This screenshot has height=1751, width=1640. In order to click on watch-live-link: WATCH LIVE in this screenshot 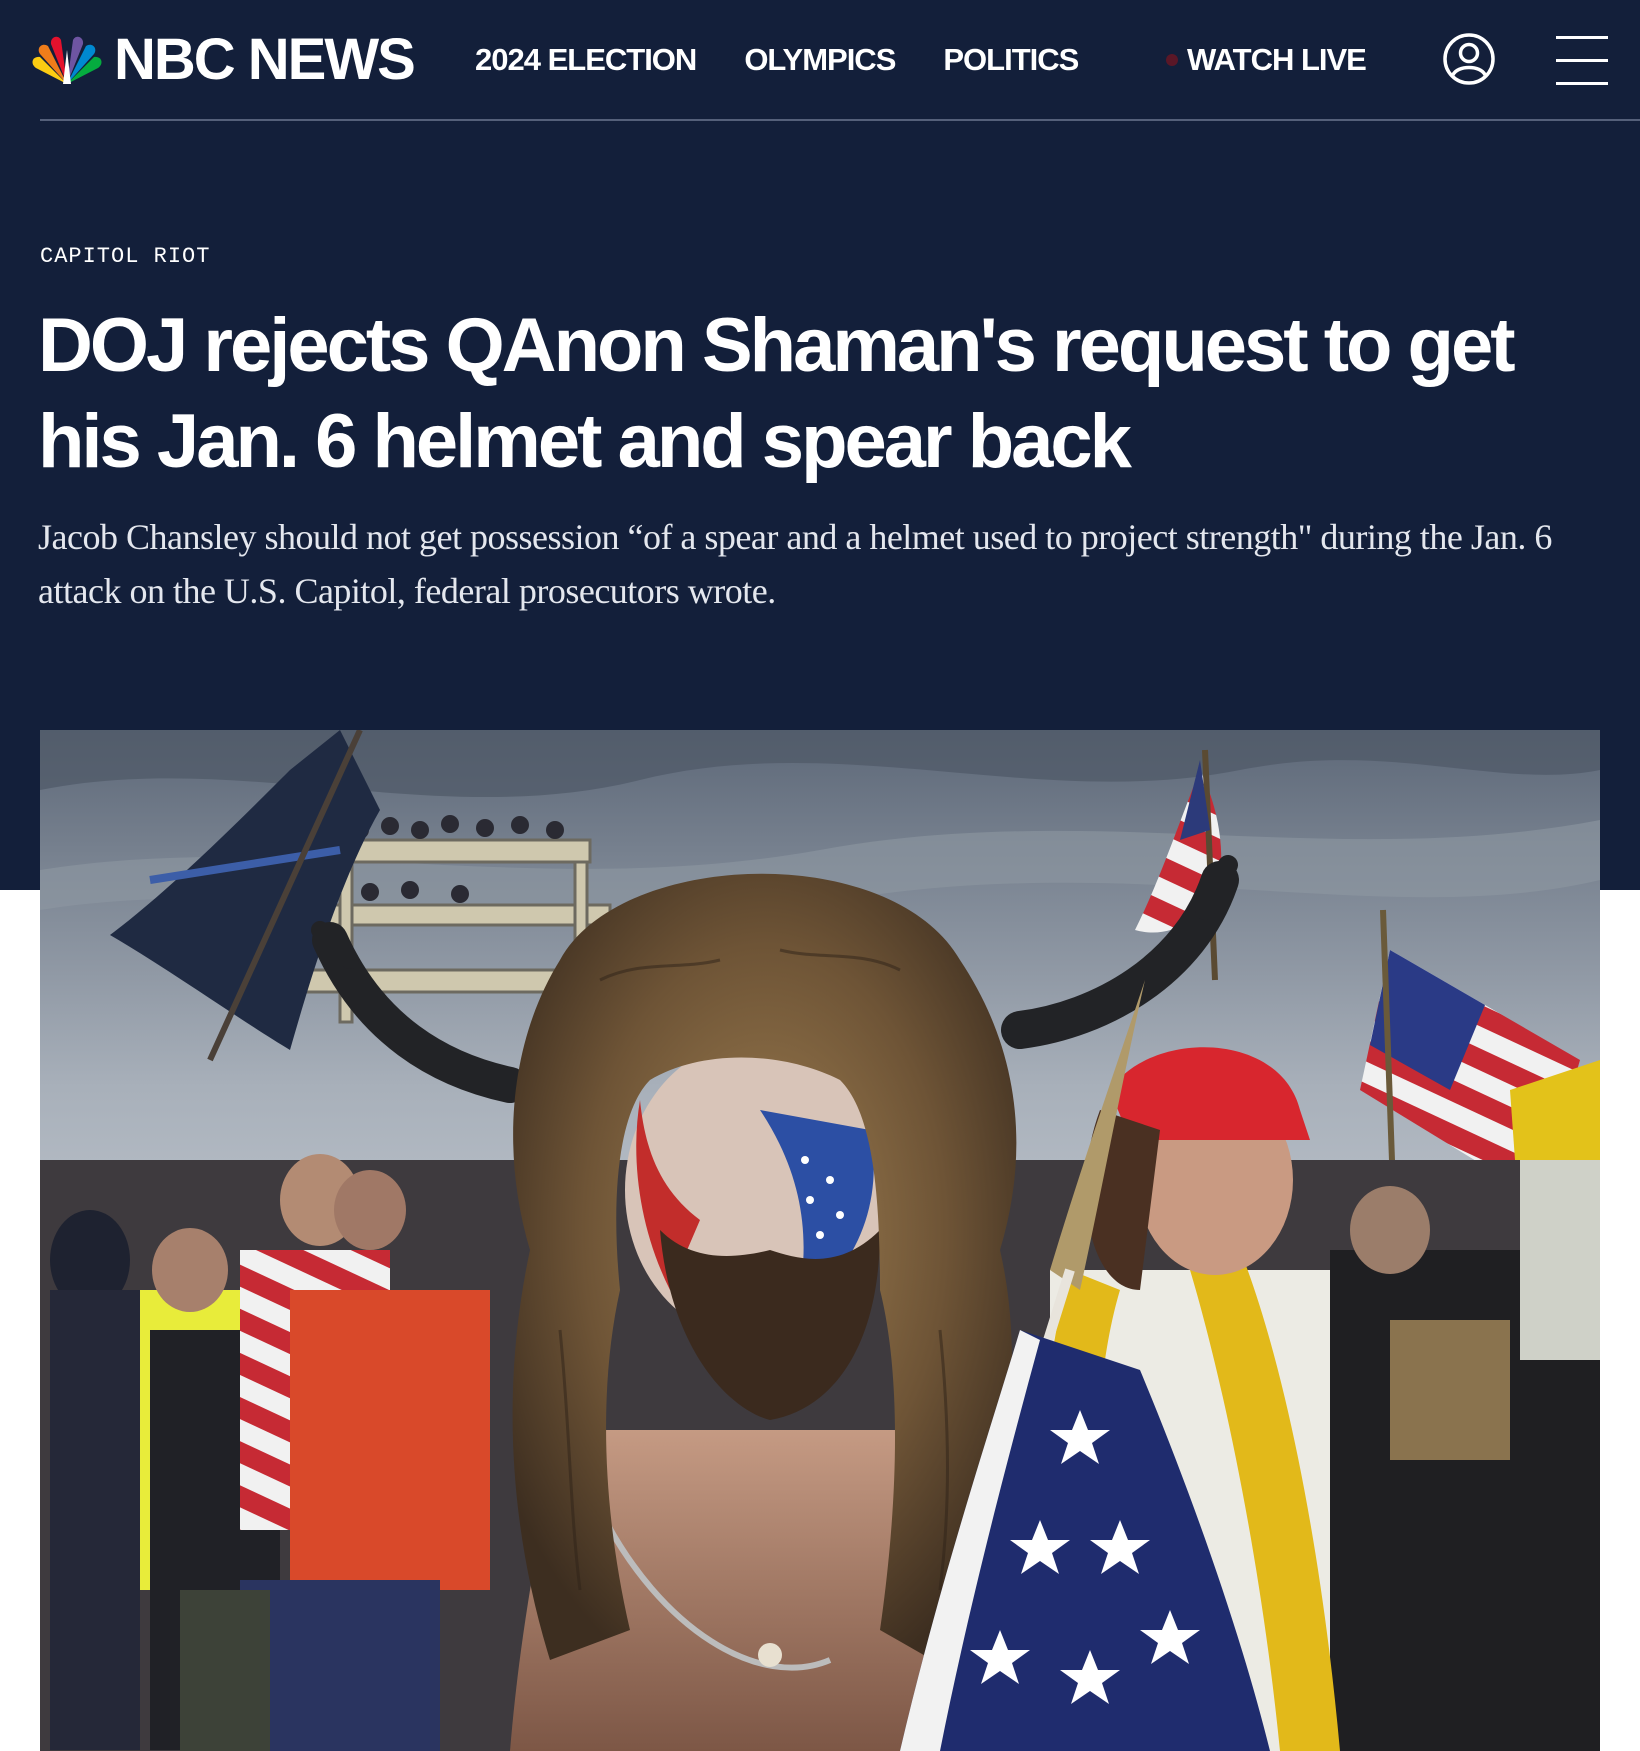, I will do `click(1266, 60)`.